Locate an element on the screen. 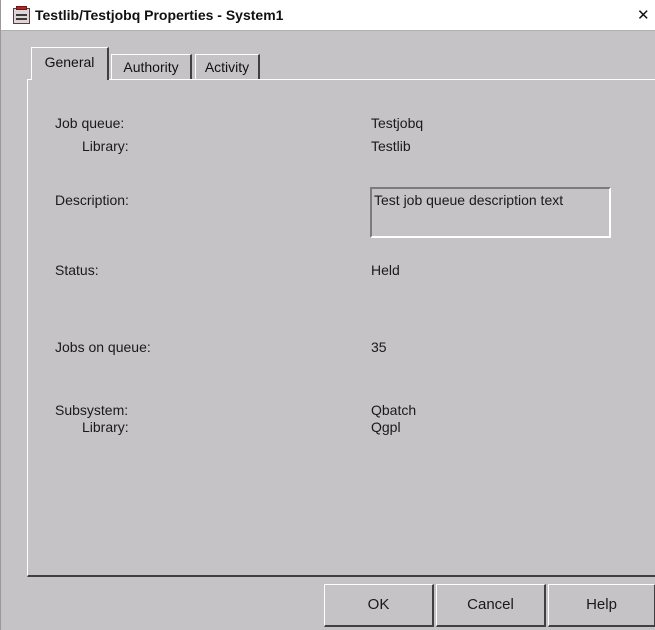 The width and height of the screenshot is (655, 630). subsystem-label: Subsystem: is located at coordinates (92, 410).